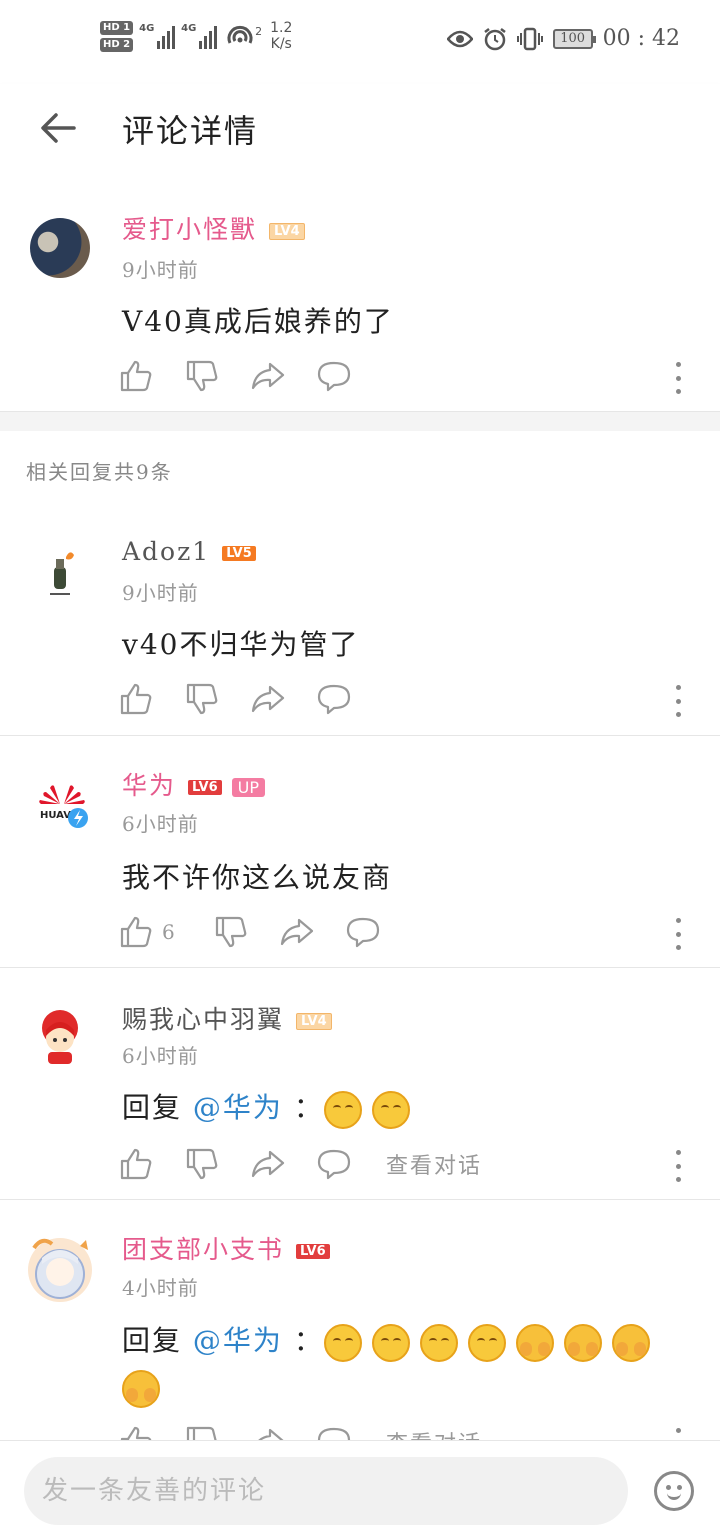 The image size is (720, 1540). Describe the element at coordinates (459, 38) in the screenshot. I see `eye-icon` at that location.